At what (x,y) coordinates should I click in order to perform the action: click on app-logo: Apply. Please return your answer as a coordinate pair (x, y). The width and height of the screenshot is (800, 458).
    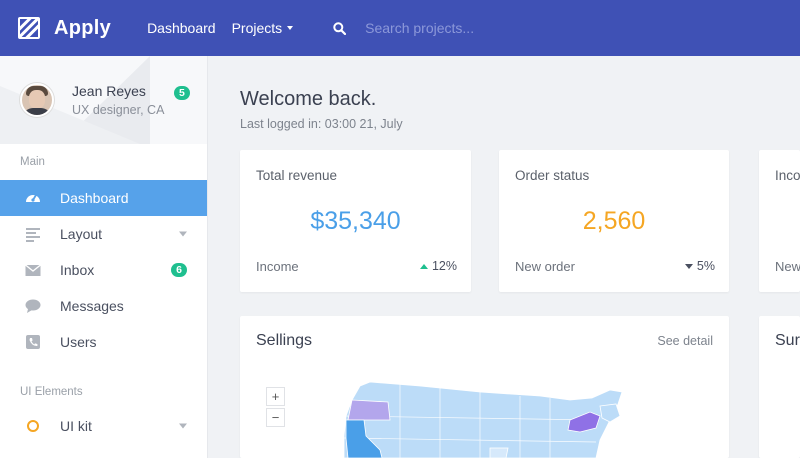
    Looking at the image, I should click on (64, 28).